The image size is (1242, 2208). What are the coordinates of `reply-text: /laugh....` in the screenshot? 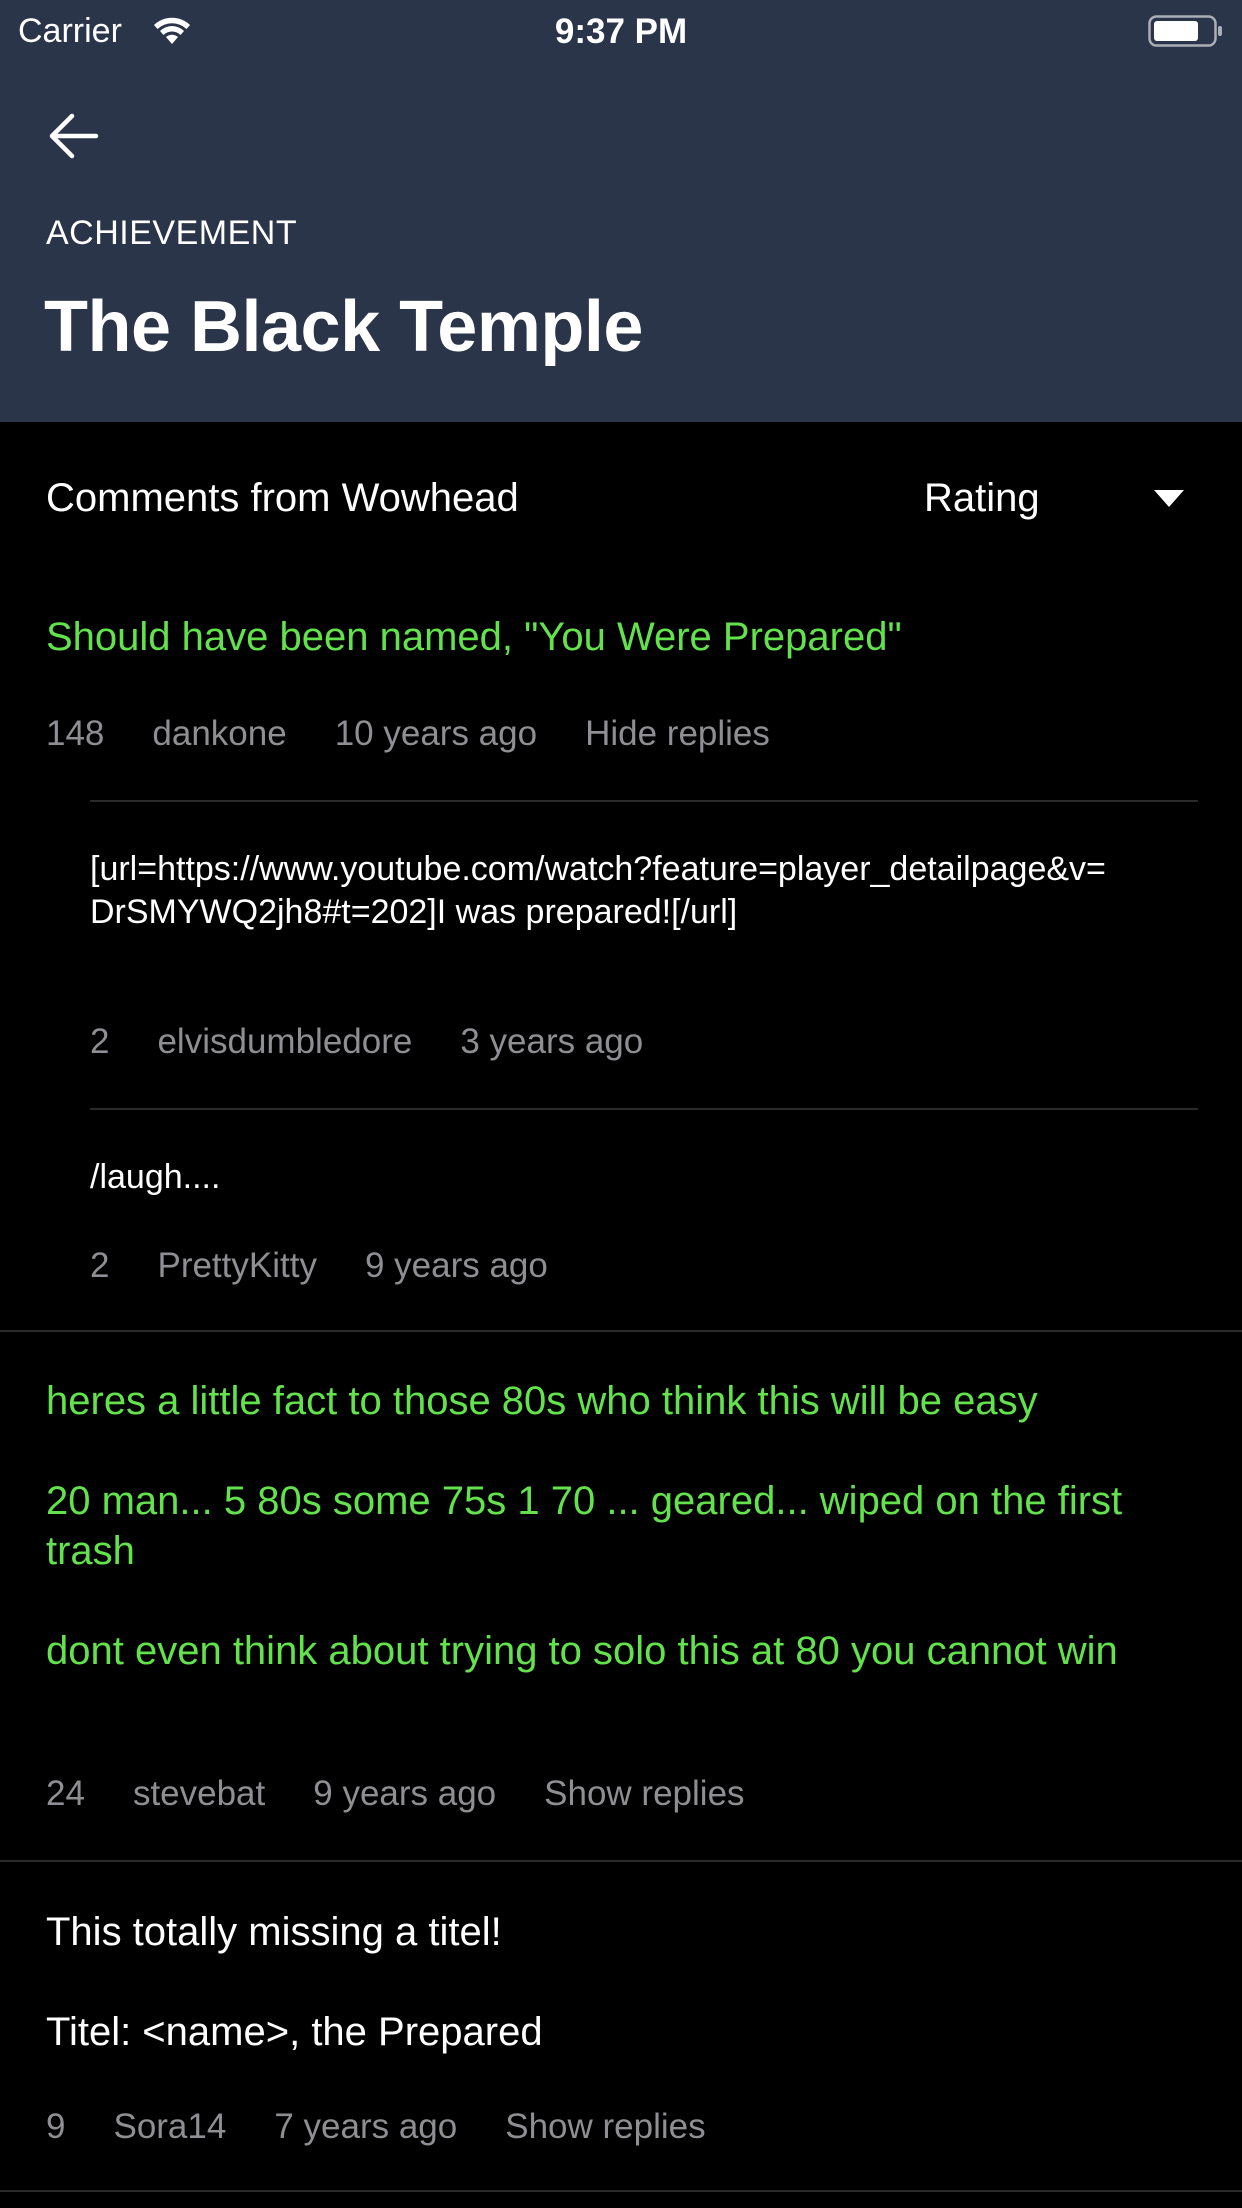 It's located at (155, 1177).